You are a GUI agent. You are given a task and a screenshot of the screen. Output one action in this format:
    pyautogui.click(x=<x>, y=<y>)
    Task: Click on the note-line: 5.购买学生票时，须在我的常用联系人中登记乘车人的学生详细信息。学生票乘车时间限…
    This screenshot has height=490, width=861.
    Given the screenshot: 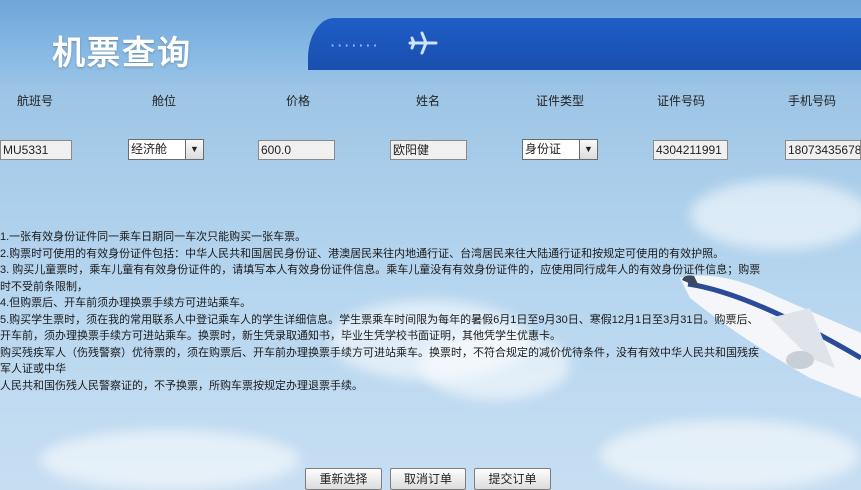 What is the action you would take?
    pyautogui.click(x=379, y=319)
    